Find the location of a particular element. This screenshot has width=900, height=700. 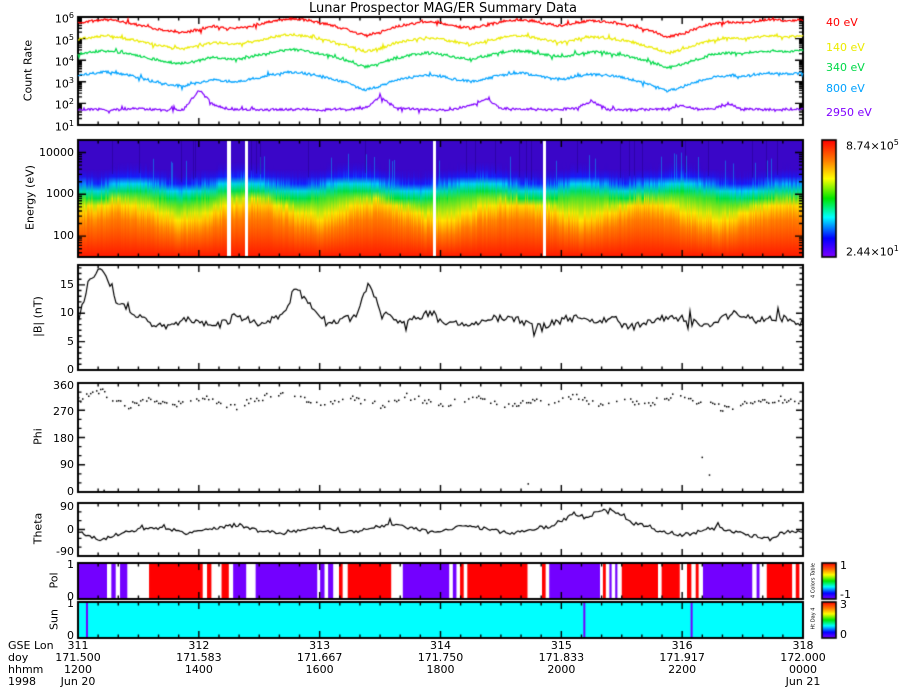

legend-item-340eV: 340 eV is located at coordinates (845, 67).